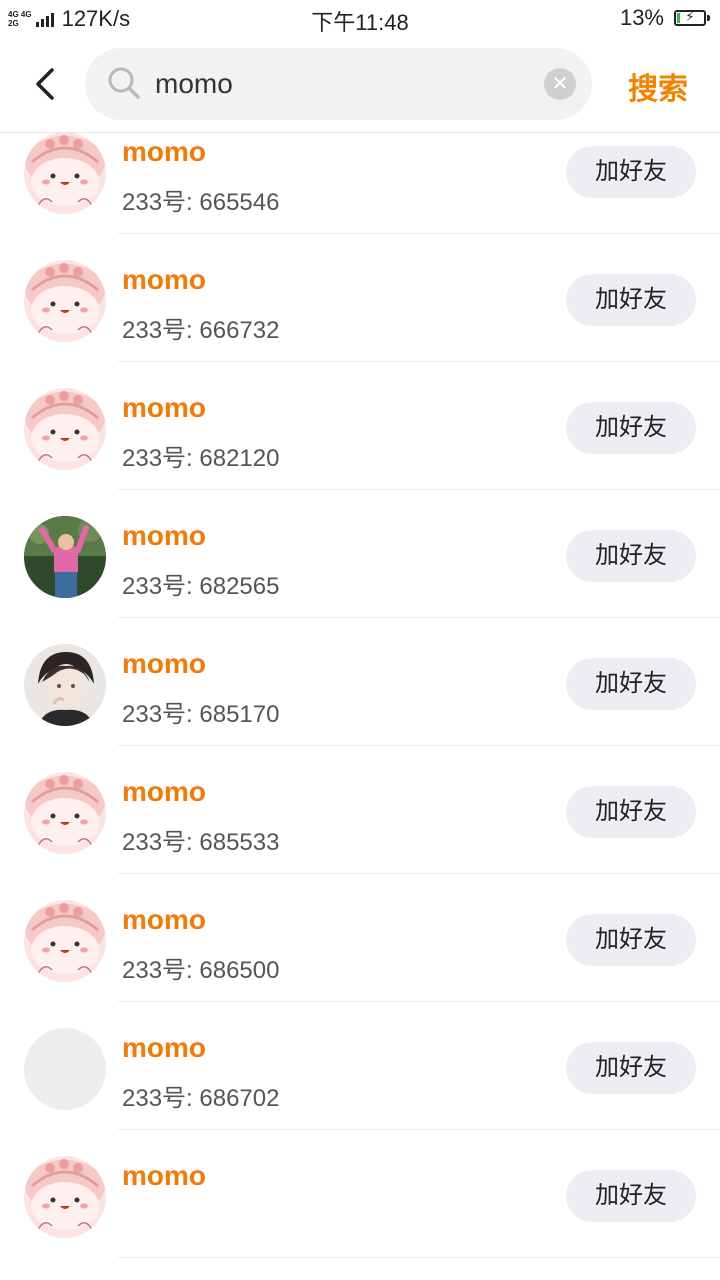 The height and width of the screenshot is (1280, 720). I want to click on battery-percent: 13%, so click(641, 17).